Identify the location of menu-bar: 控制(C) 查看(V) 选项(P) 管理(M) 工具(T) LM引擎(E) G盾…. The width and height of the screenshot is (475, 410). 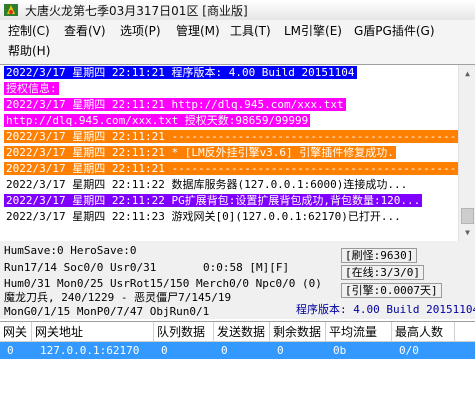
(237, 42).